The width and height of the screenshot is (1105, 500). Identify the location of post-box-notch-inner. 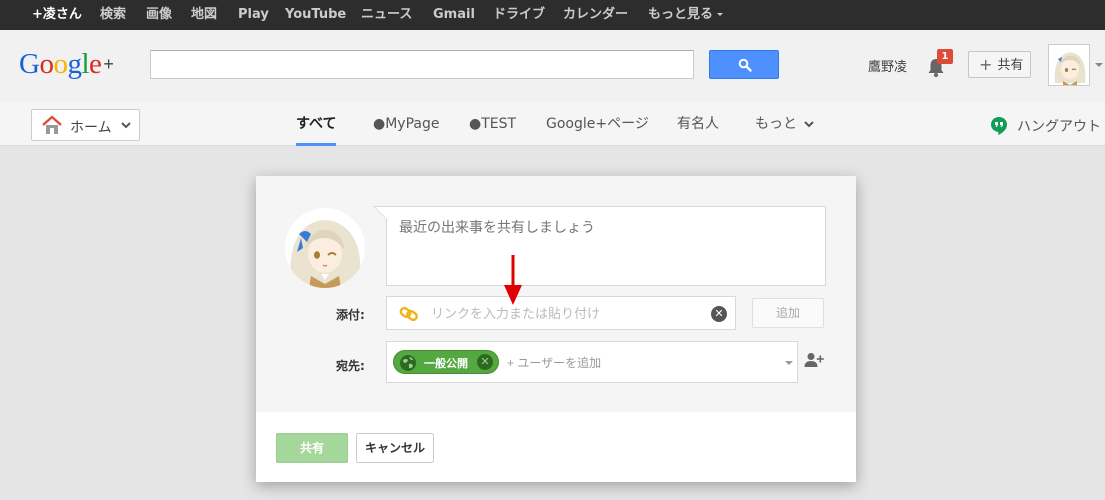
(381, 213).